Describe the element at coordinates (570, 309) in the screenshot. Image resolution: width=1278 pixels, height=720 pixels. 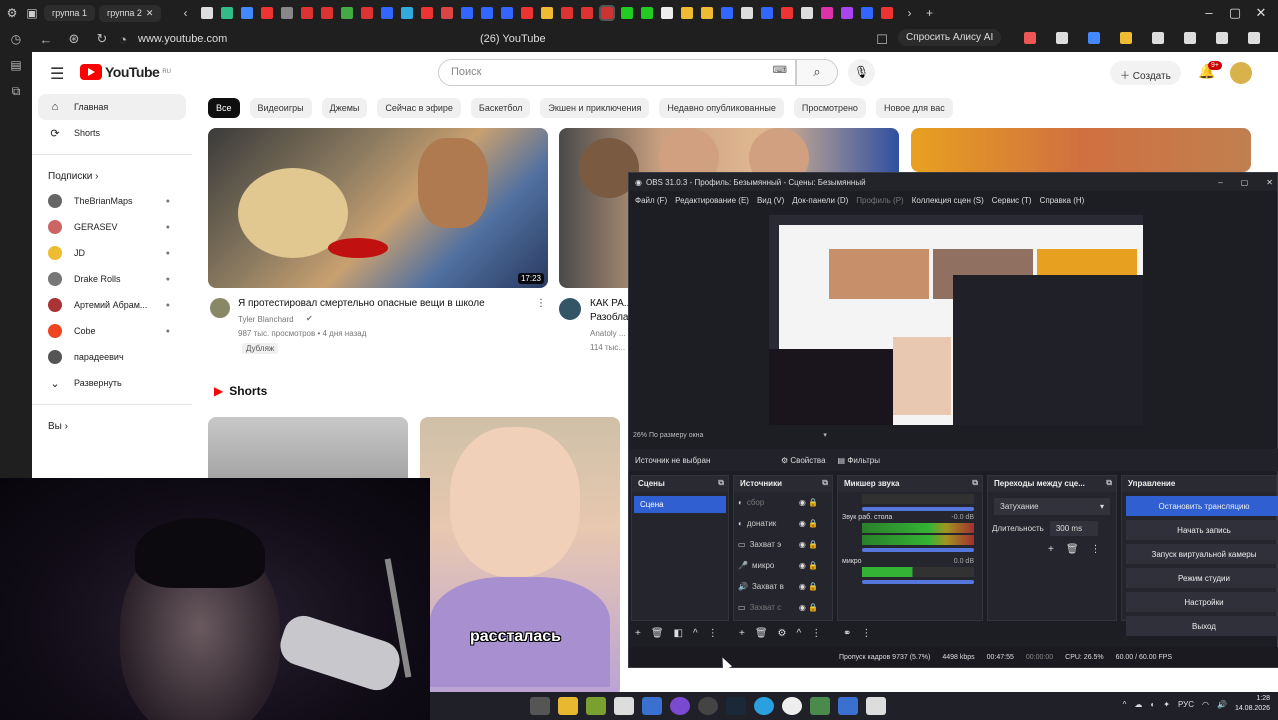
I see `channel-avatar` at that location.